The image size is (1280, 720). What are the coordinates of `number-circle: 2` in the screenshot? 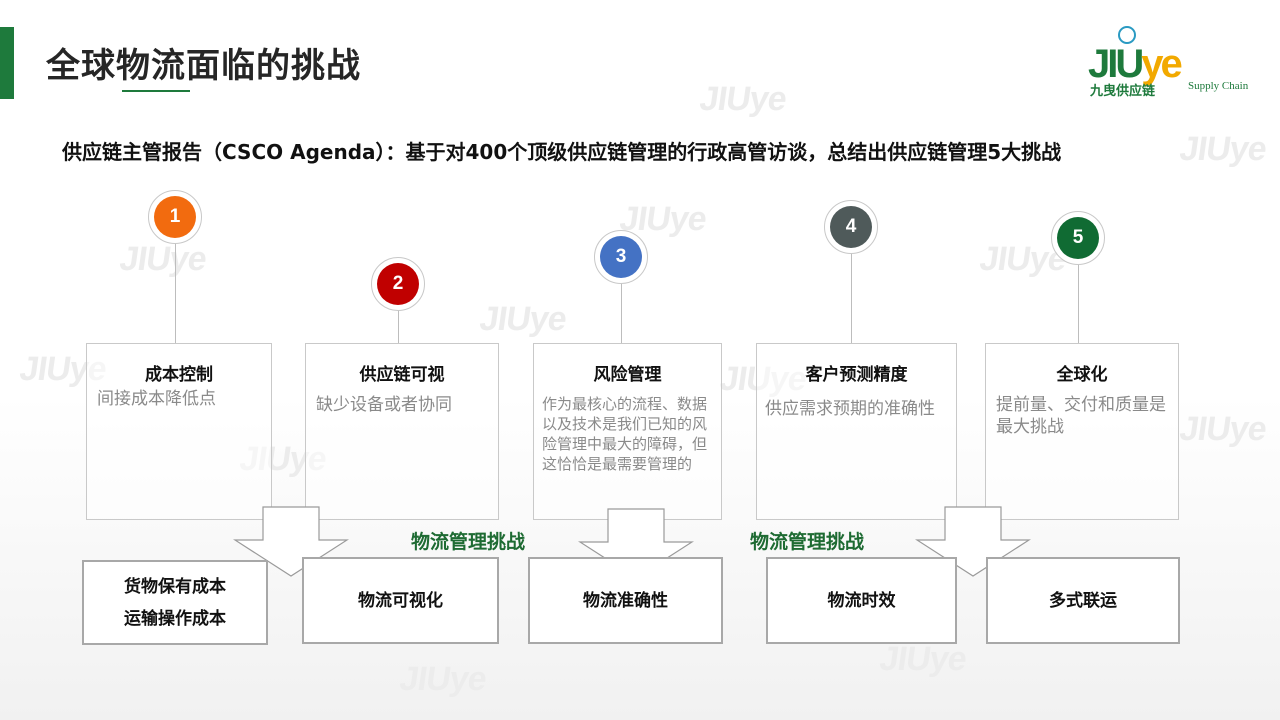 It's located at (398, 284).